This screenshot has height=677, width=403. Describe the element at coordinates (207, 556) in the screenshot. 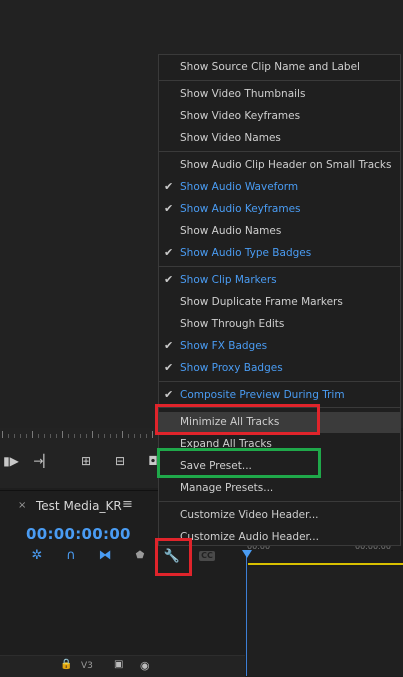

I see `captions-icon: CC` at that location.